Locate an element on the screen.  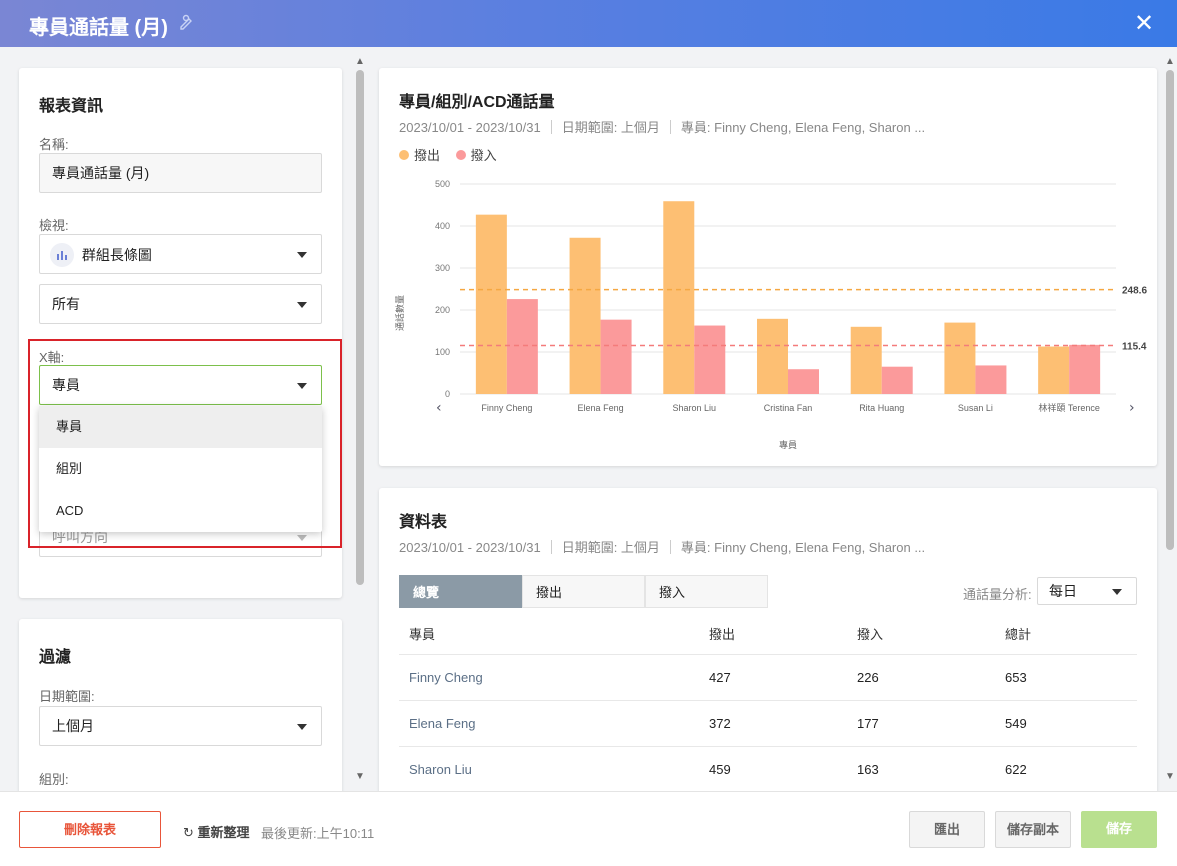
chart-meta-range: 日期範圍: 上個月 is located at coordinates (610, 127).